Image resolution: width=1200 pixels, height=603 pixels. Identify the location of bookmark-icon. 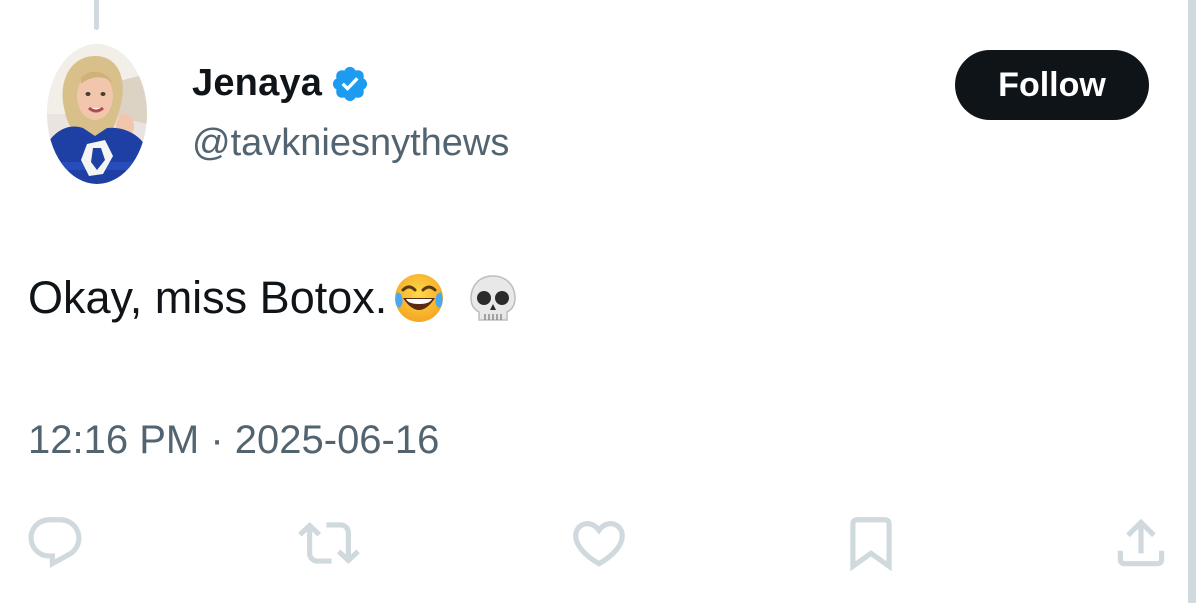
(871, 544).